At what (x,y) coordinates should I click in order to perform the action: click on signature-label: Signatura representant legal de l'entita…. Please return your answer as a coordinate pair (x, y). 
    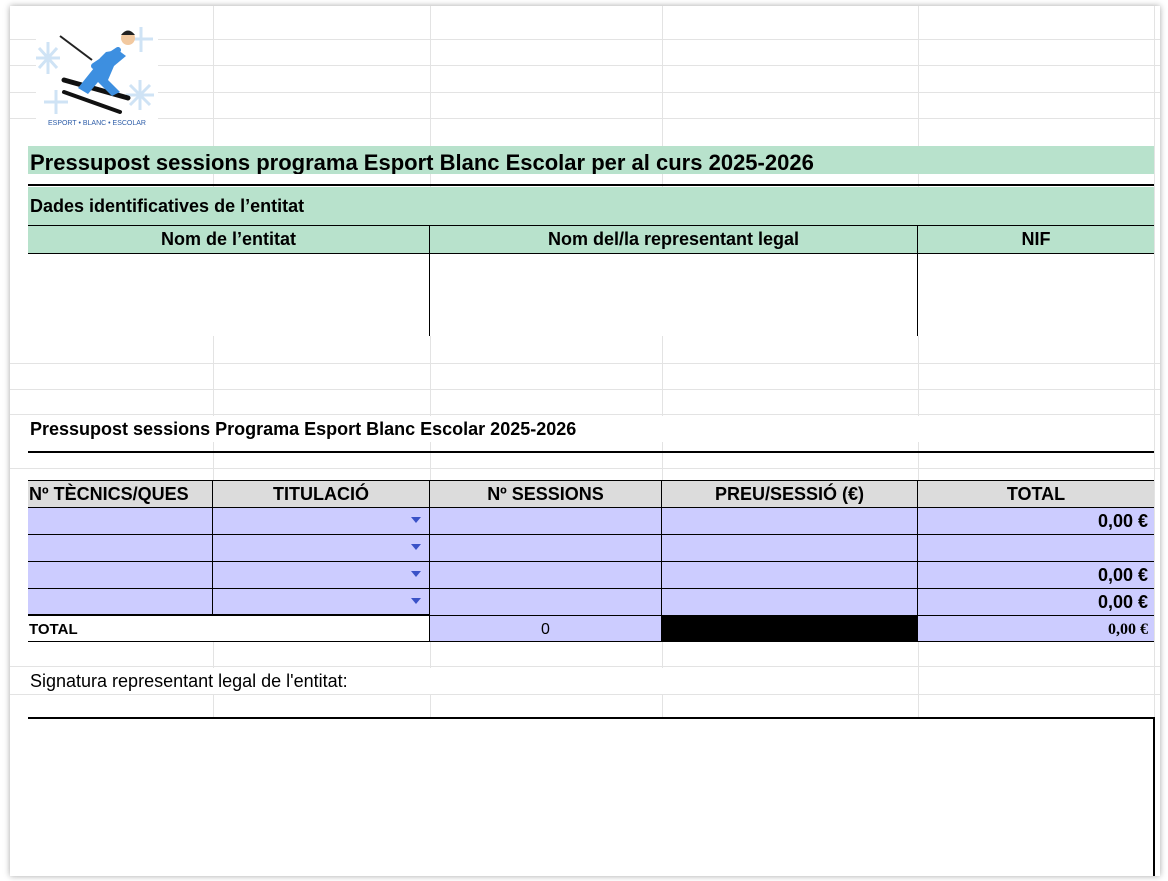
    Looking at the image, I should click on (380, 681).